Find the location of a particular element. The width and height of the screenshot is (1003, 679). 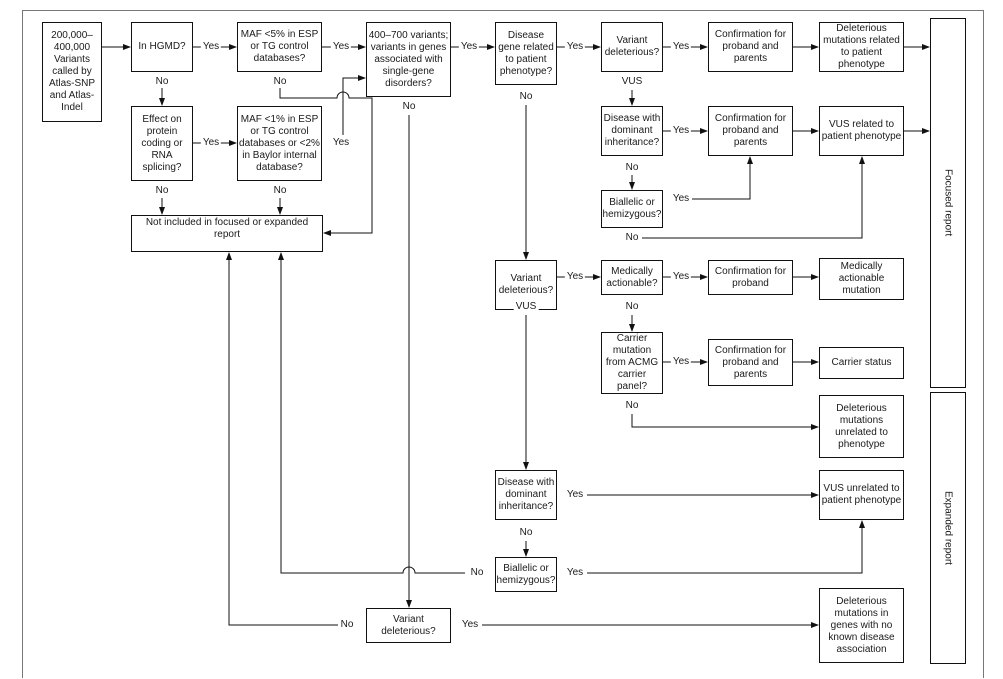

medically-actionable-outcome: Medically actionable mutation is located at coordinates (861, 279).